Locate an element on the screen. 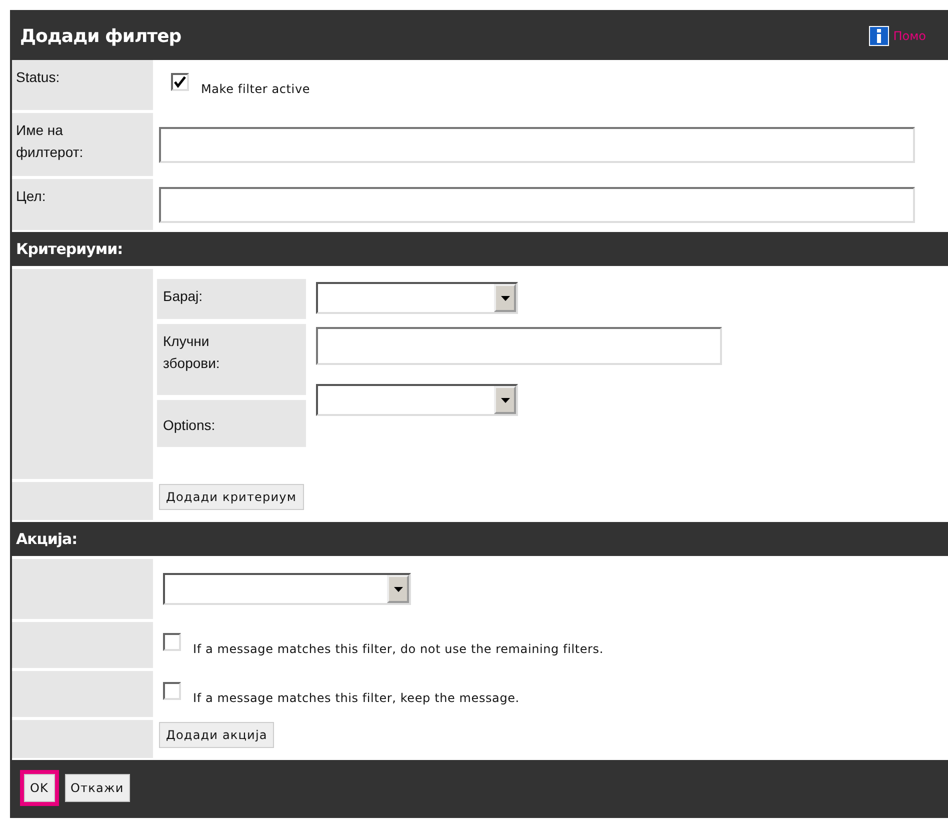 The height and width of the screenshot is (827, 948). add-criterion-button: Додади критериум is located at coordinates (231, 497).